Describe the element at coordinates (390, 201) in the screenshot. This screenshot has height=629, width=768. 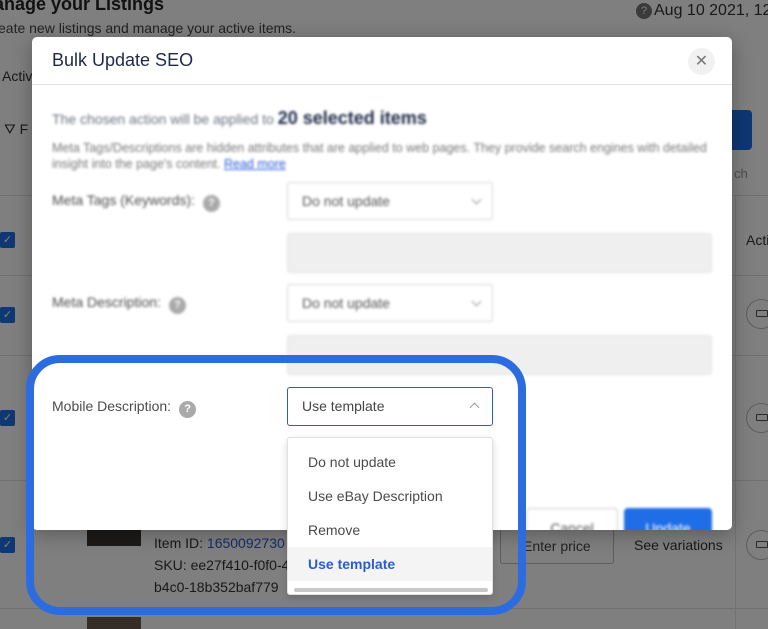
I see `meta-tags-select: Do not update` at that location.